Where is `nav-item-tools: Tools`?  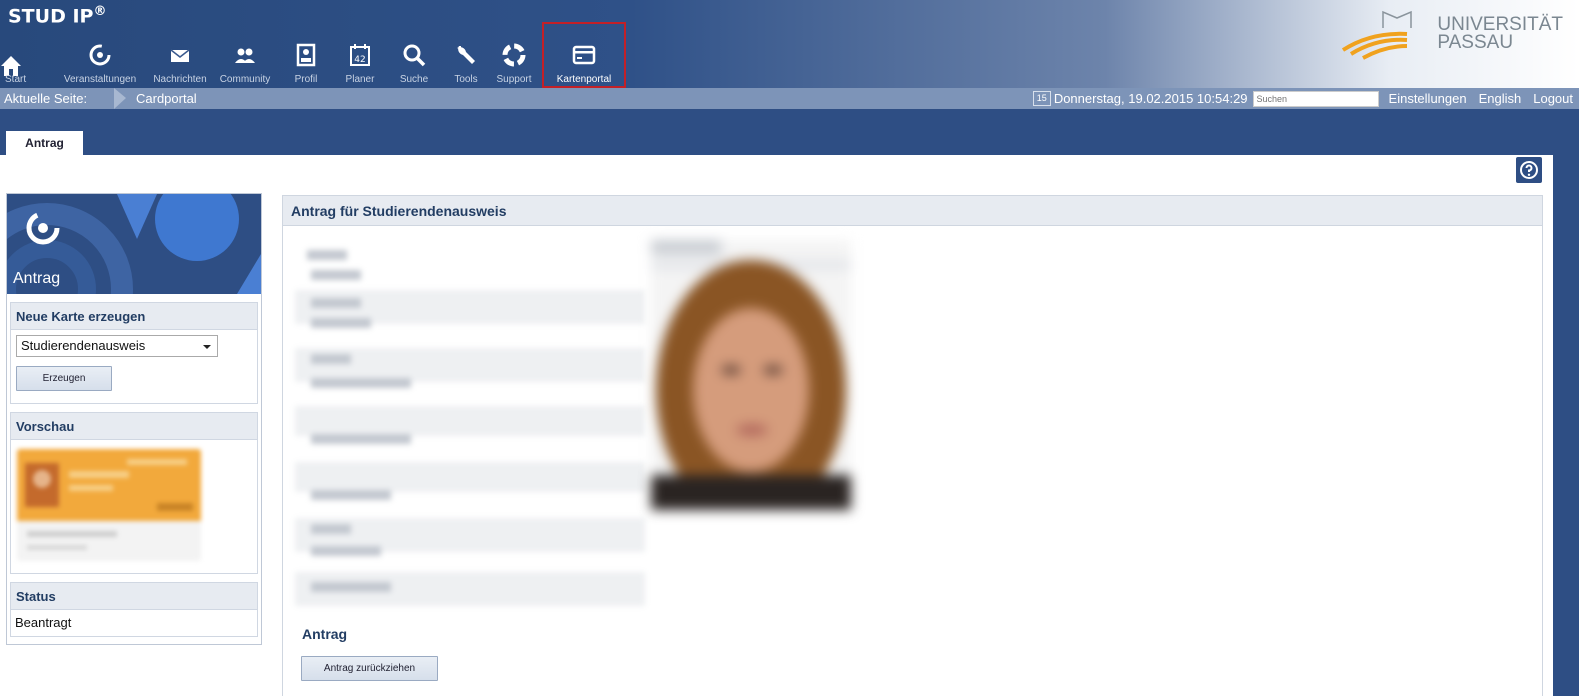
nav-item-tools: Tools is located at coordinates (466, 59).